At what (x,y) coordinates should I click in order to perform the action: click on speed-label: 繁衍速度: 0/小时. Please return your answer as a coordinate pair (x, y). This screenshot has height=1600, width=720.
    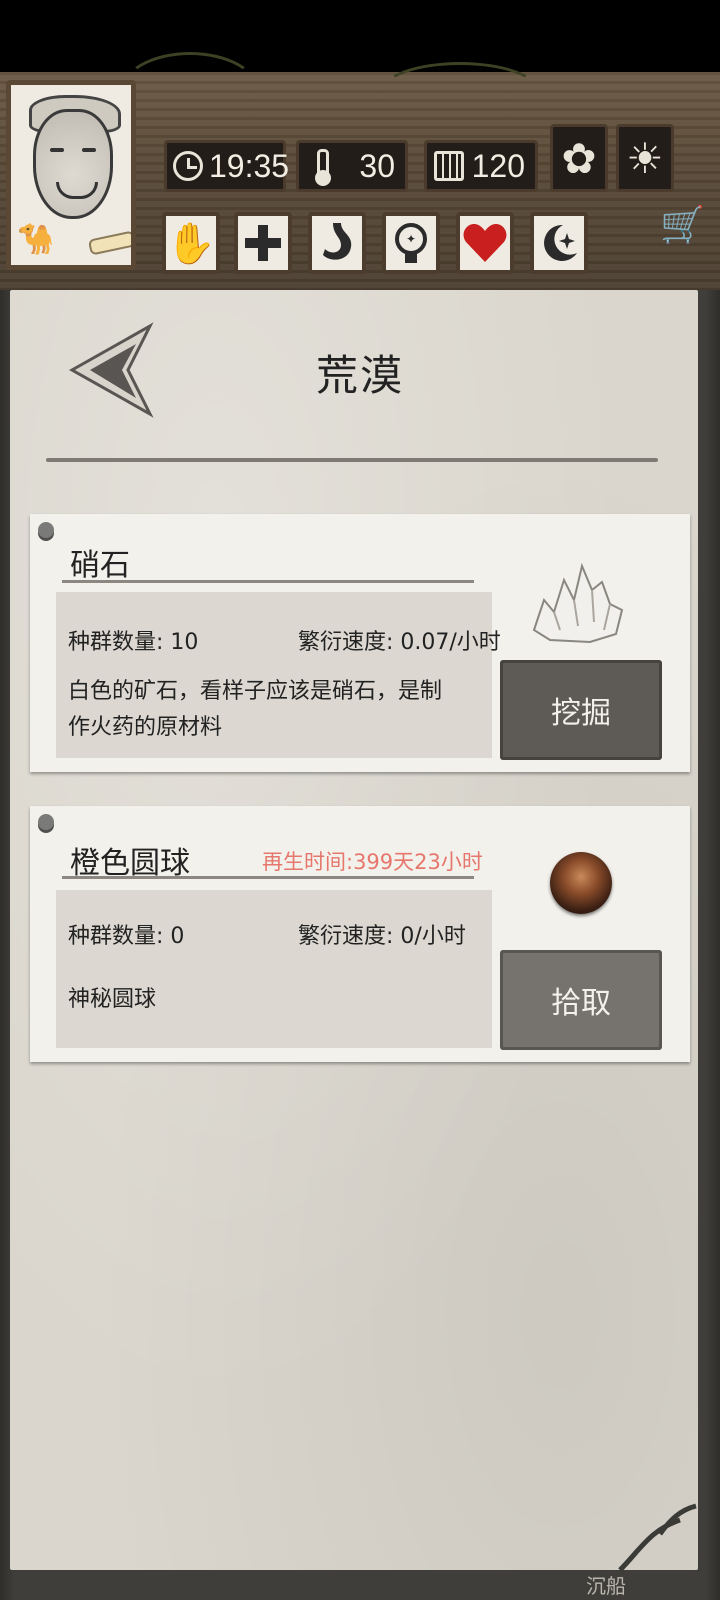
    Looking at the image, I should click on (382, 936).